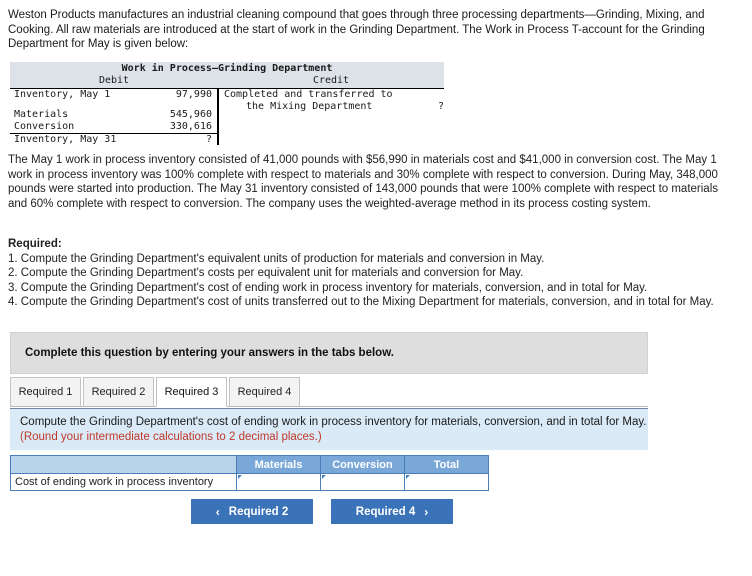 Image resolution: width=752 pixels, height=576 pixels. I want to click on debit-row-label: Inventory, May 1, so click(62, 94).